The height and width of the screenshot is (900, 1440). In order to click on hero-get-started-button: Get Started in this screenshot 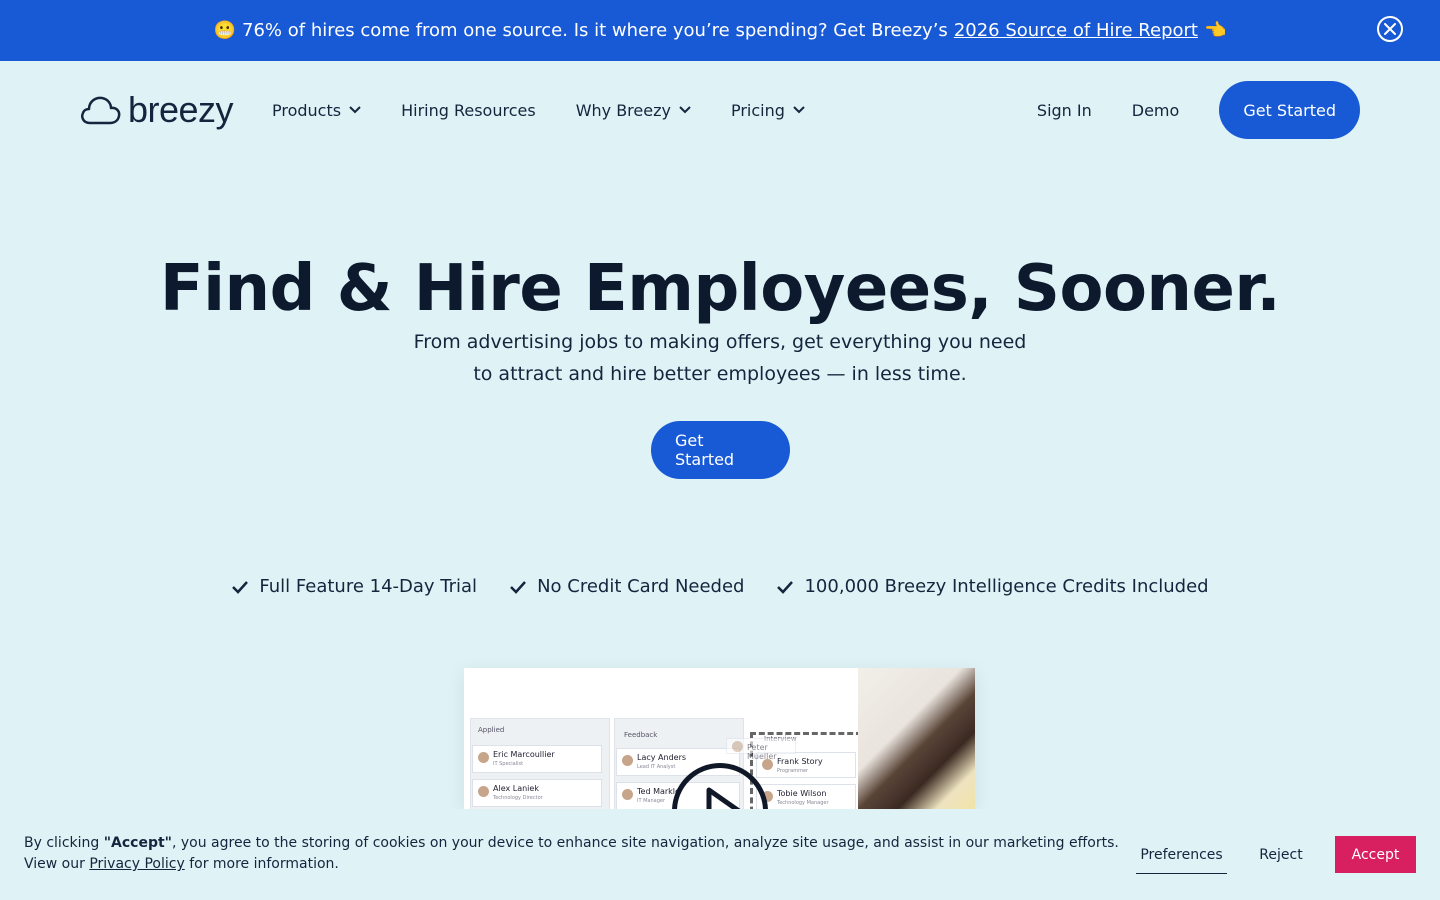, I will do `click(720, 450)`.